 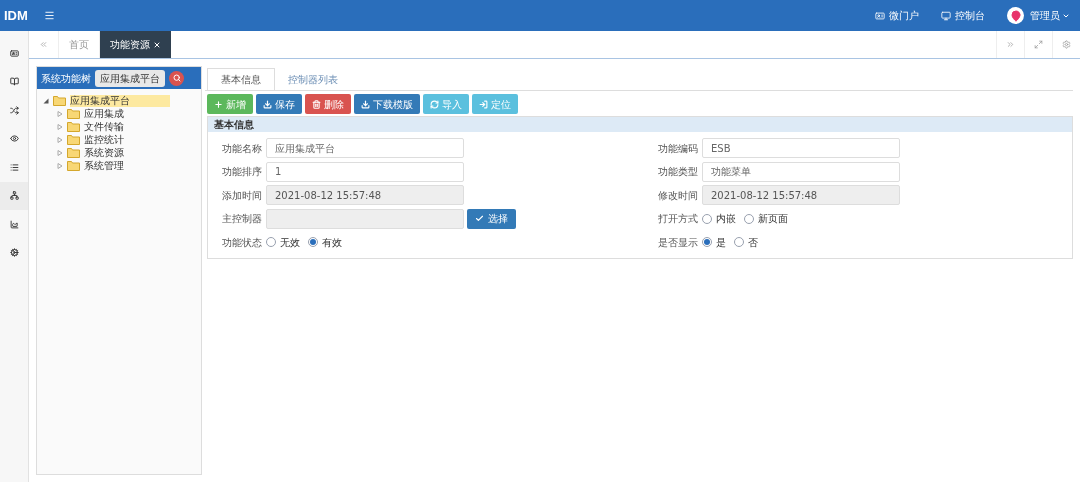 What do you see at coordinates (120, 100) in the screenshot?
I see `tree-item: 应用集成平台` at bounding box center [120, 100].